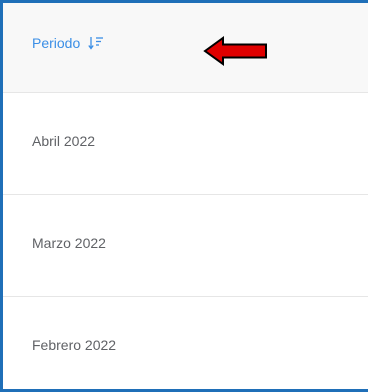 This screenshot has height=392, width=368. I want to click on sort-descending-icon, so click(96, 43).